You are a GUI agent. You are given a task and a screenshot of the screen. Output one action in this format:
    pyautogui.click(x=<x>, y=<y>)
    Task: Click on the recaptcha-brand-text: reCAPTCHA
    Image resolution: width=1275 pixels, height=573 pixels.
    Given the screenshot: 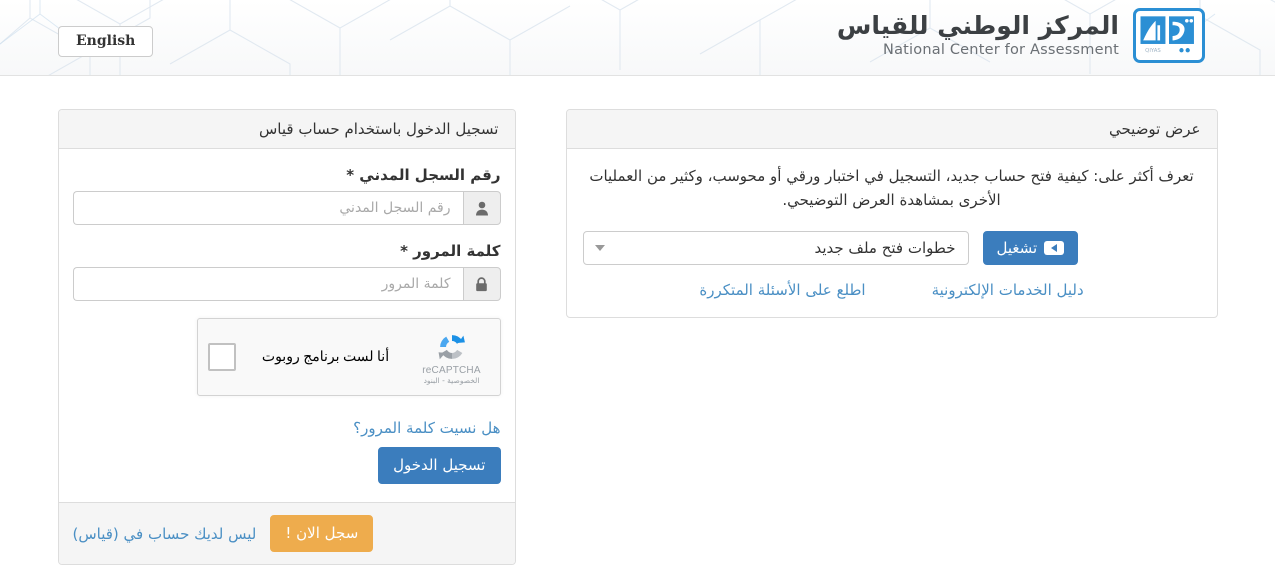 What is the action you would take?
    pyautogui.click(x=451, y=370)
    